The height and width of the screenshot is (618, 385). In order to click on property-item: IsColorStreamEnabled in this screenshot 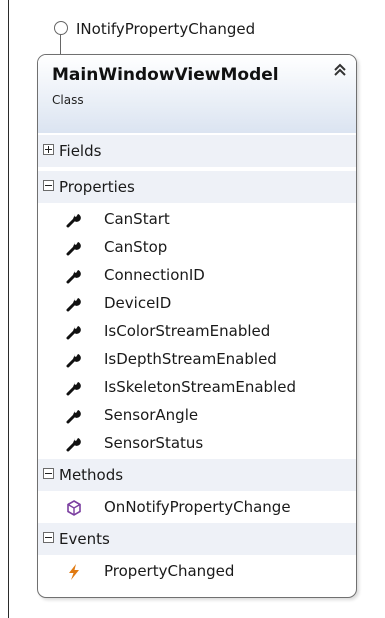, I will do `click(197, 331)`.